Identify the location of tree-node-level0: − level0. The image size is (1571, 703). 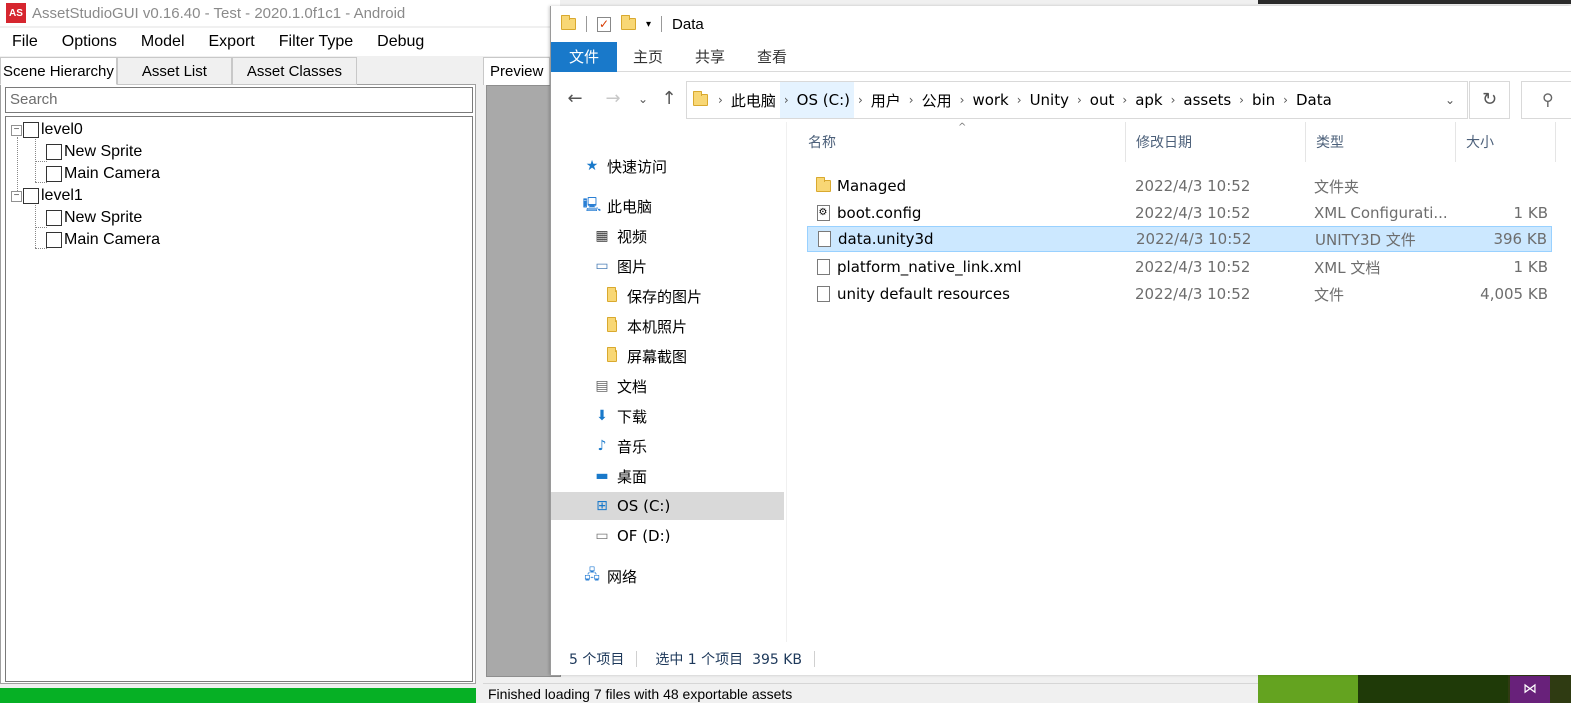
(47, 130).